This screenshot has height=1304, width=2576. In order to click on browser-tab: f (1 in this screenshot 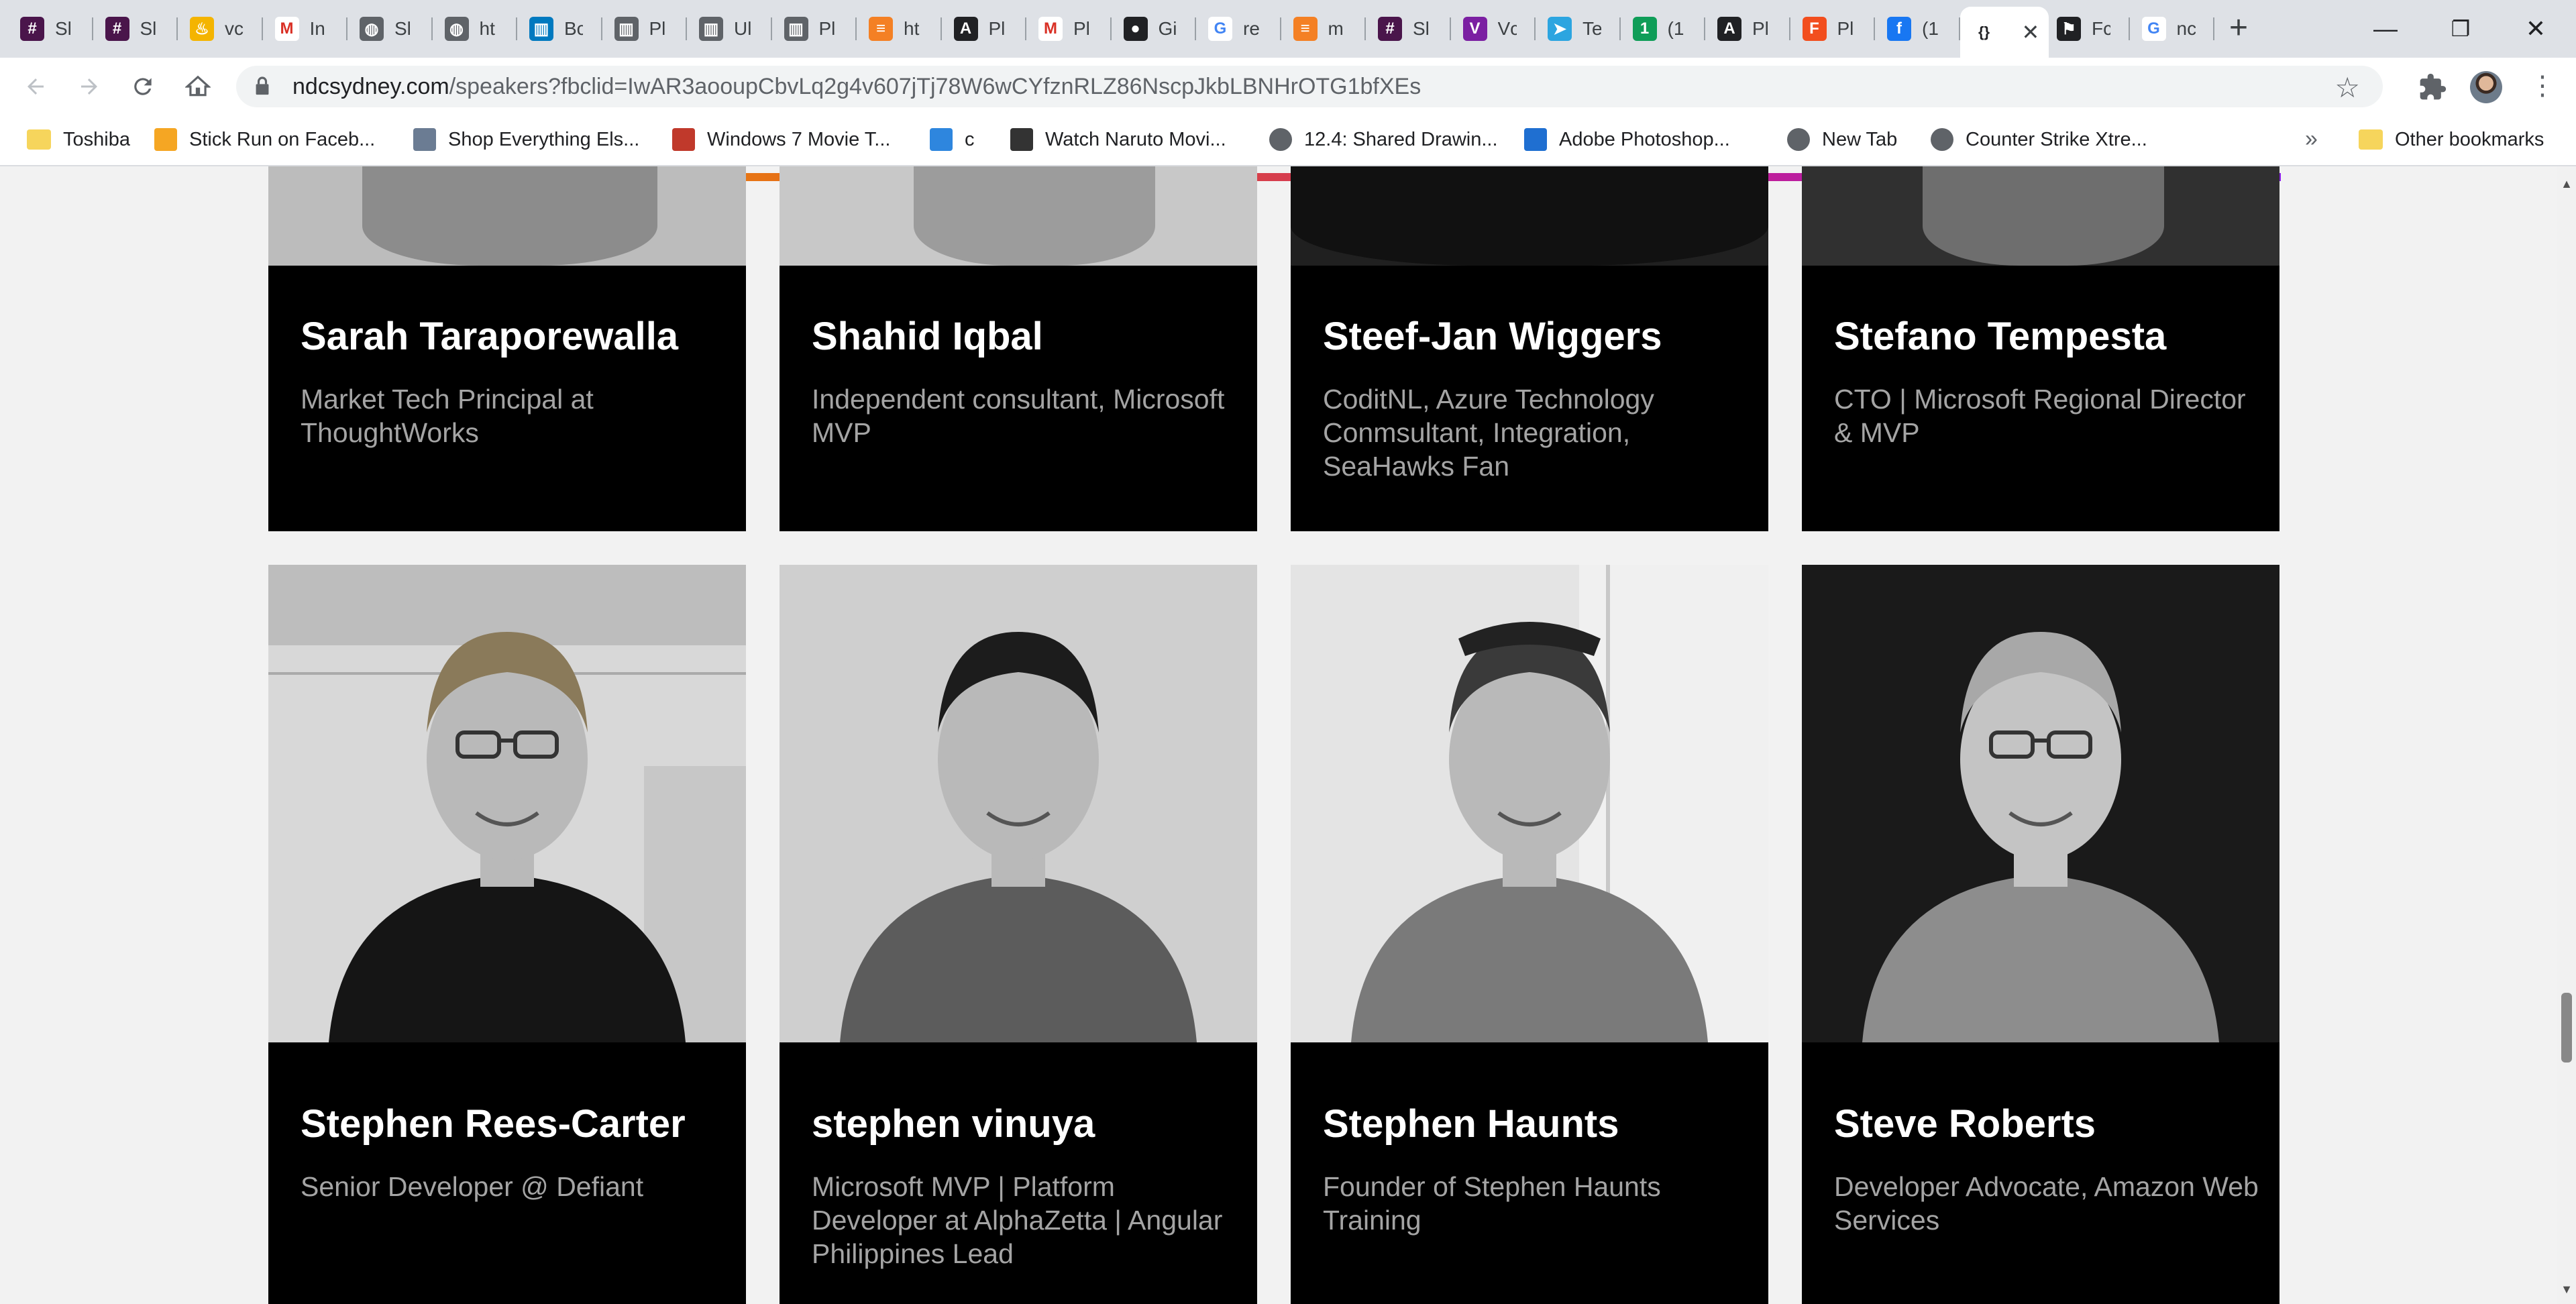, I will do `click(1917, 29)`.